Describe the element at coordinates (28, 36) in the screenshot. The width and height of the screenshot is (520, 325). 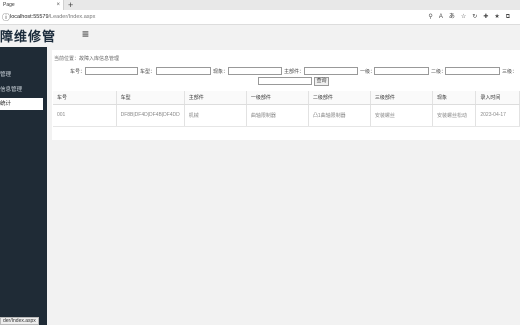
I see `app-title: 障维修管` at that location.